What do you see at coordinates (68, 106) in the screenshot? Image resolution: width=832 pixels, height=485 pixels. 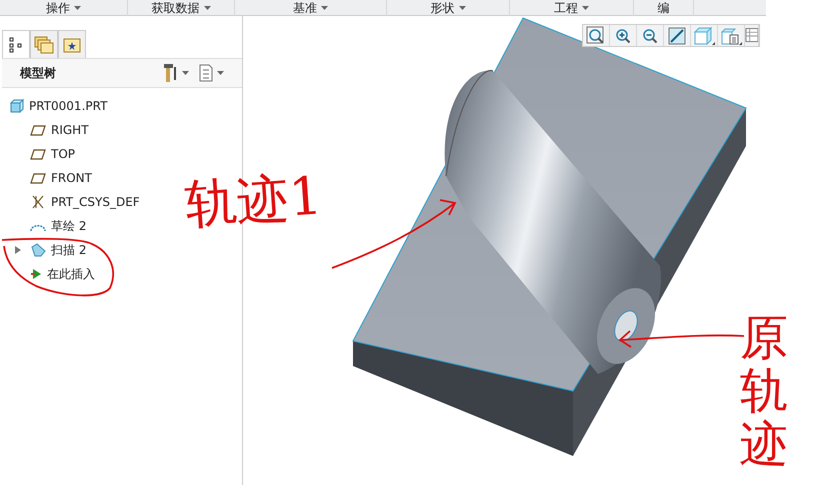 I see `tree-item-label: PRT0001.PRT` at bounding box center [68, 106].